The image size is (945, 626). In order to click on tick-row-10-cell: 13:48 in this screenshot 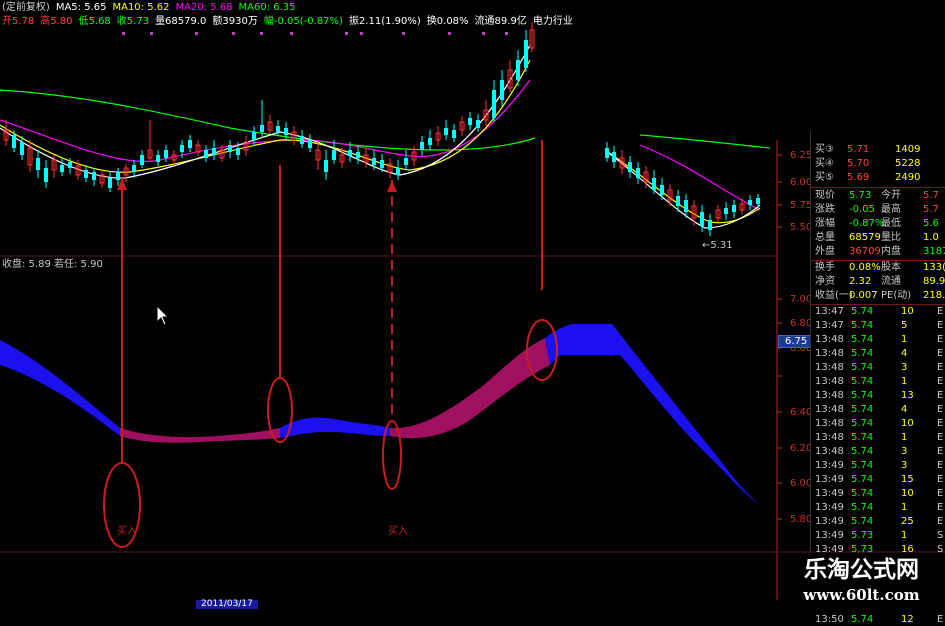, I will do `click(829, 451)`.